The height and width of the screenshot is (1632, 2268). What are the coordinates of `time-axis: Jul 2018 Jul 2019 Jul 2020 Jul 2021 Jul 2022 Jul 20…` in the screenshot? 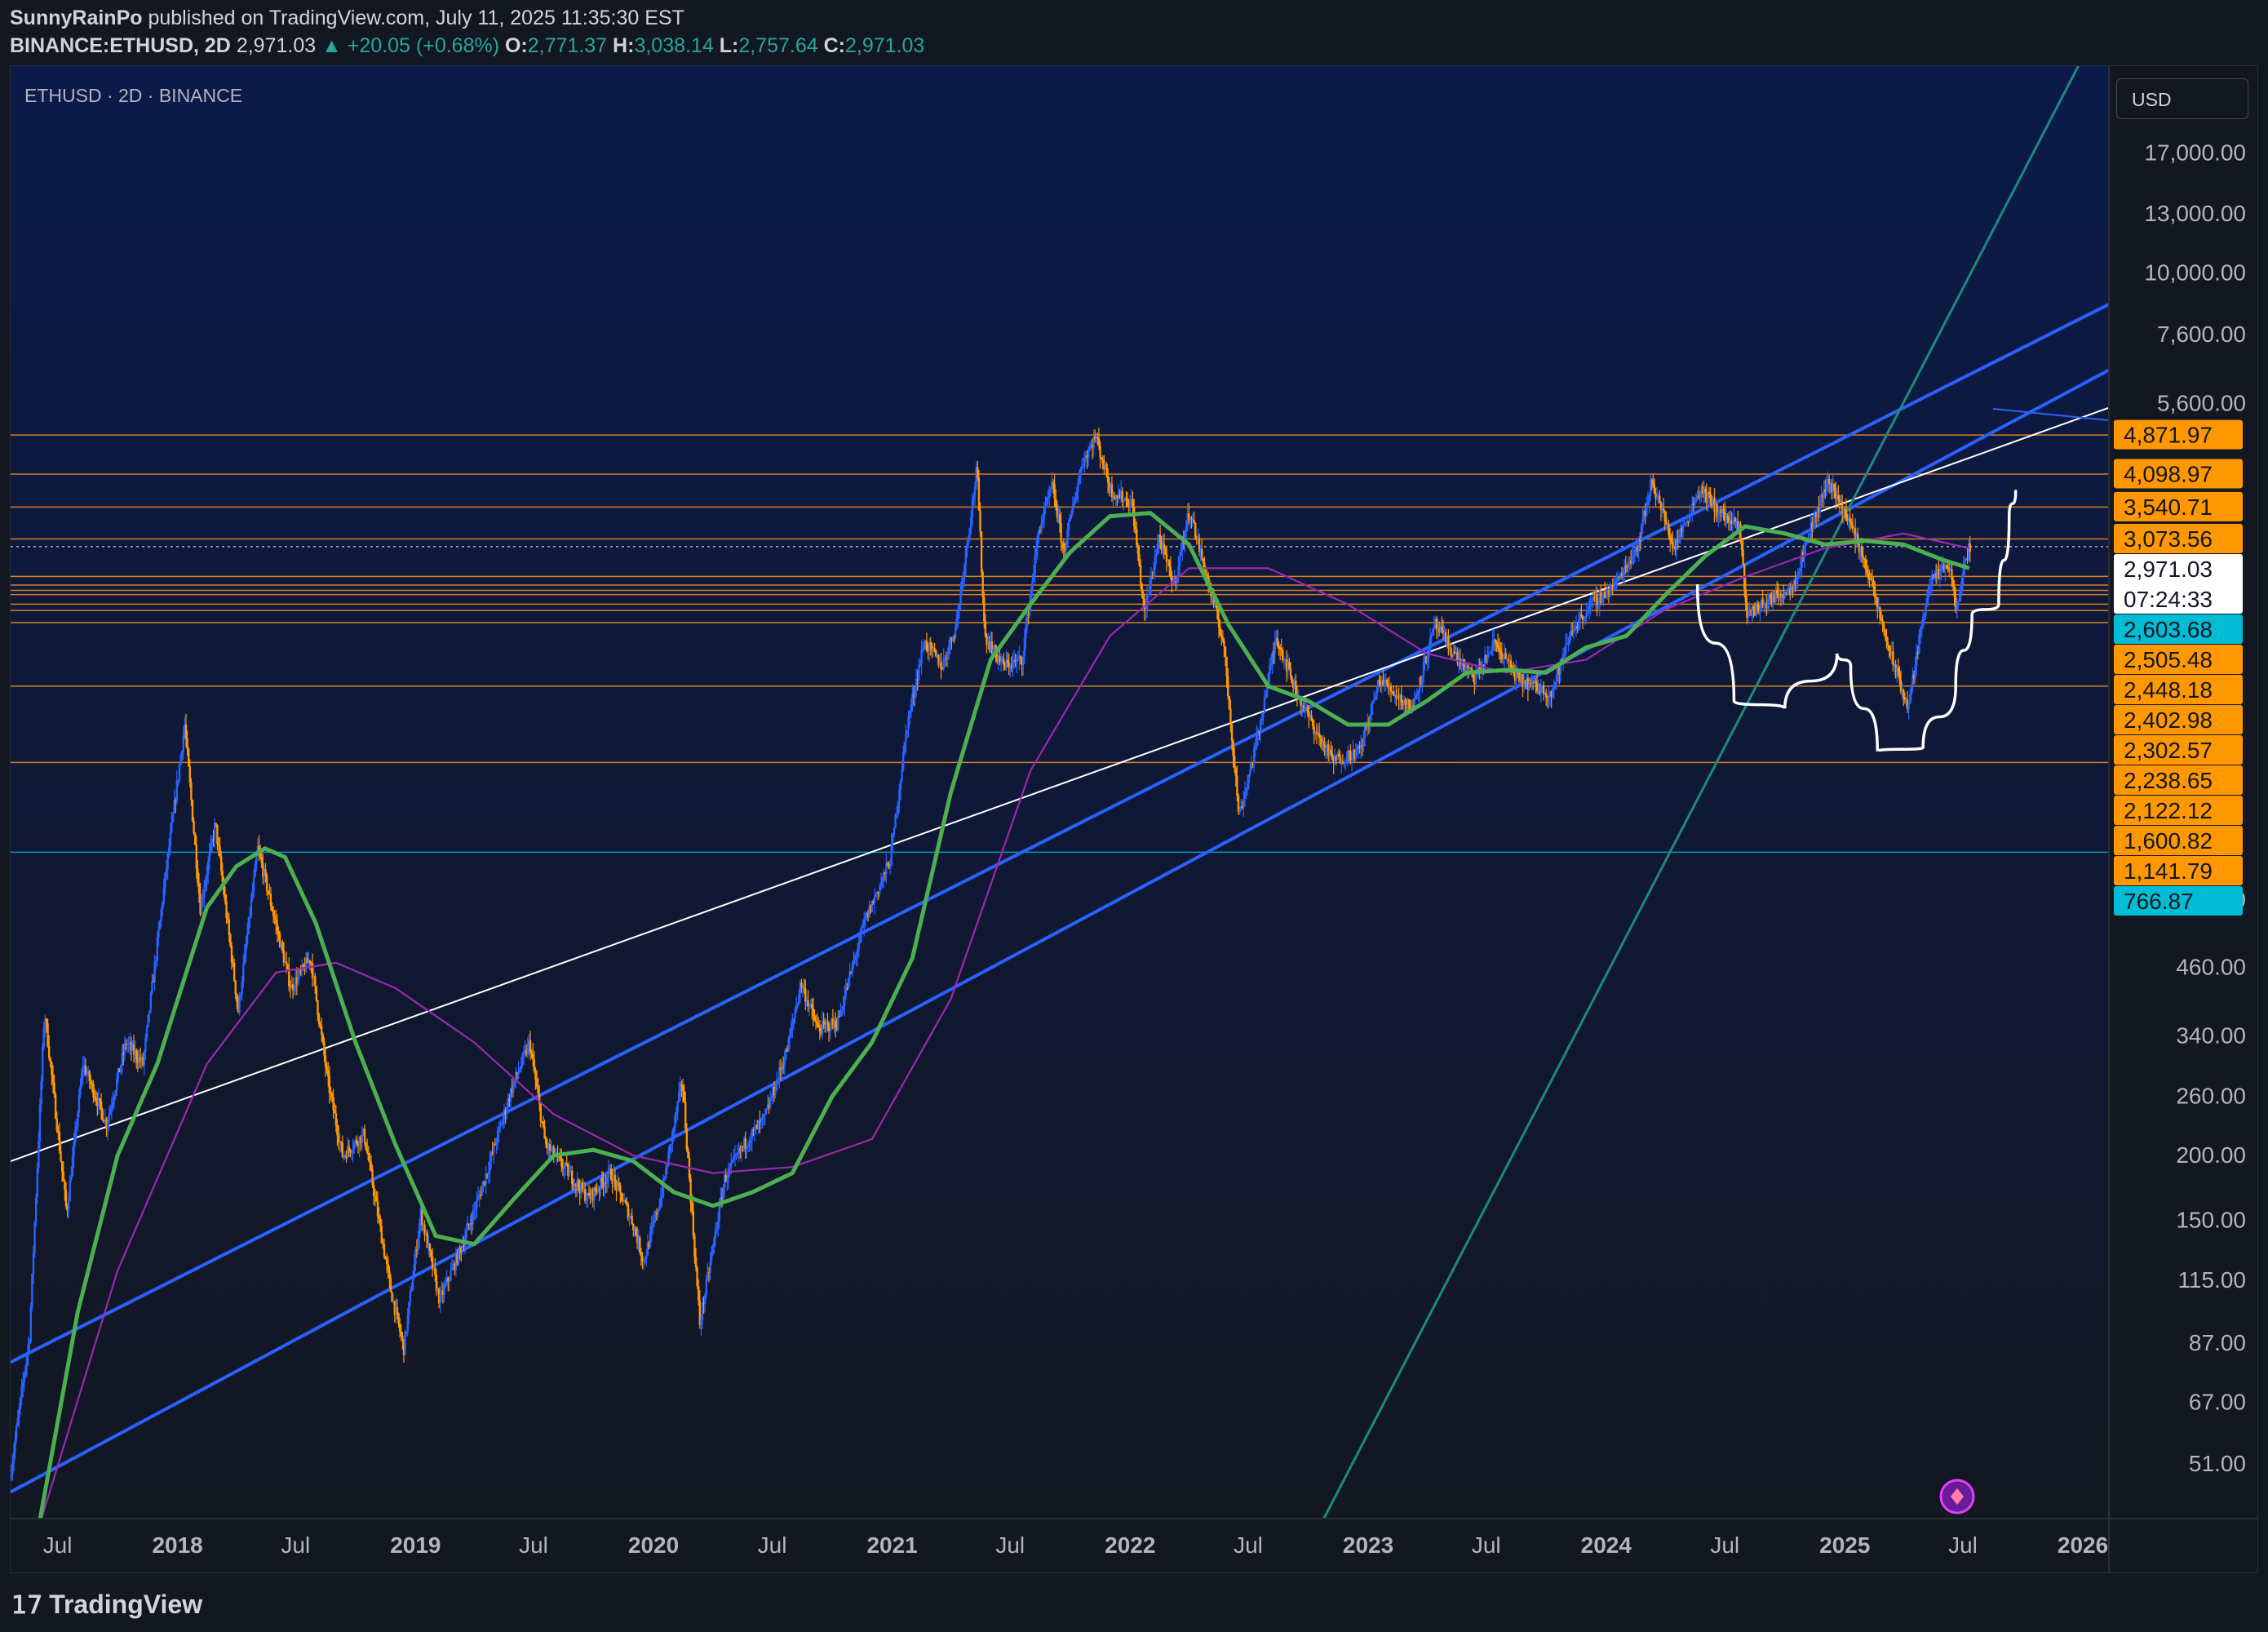 It's located at (1076, 1545).